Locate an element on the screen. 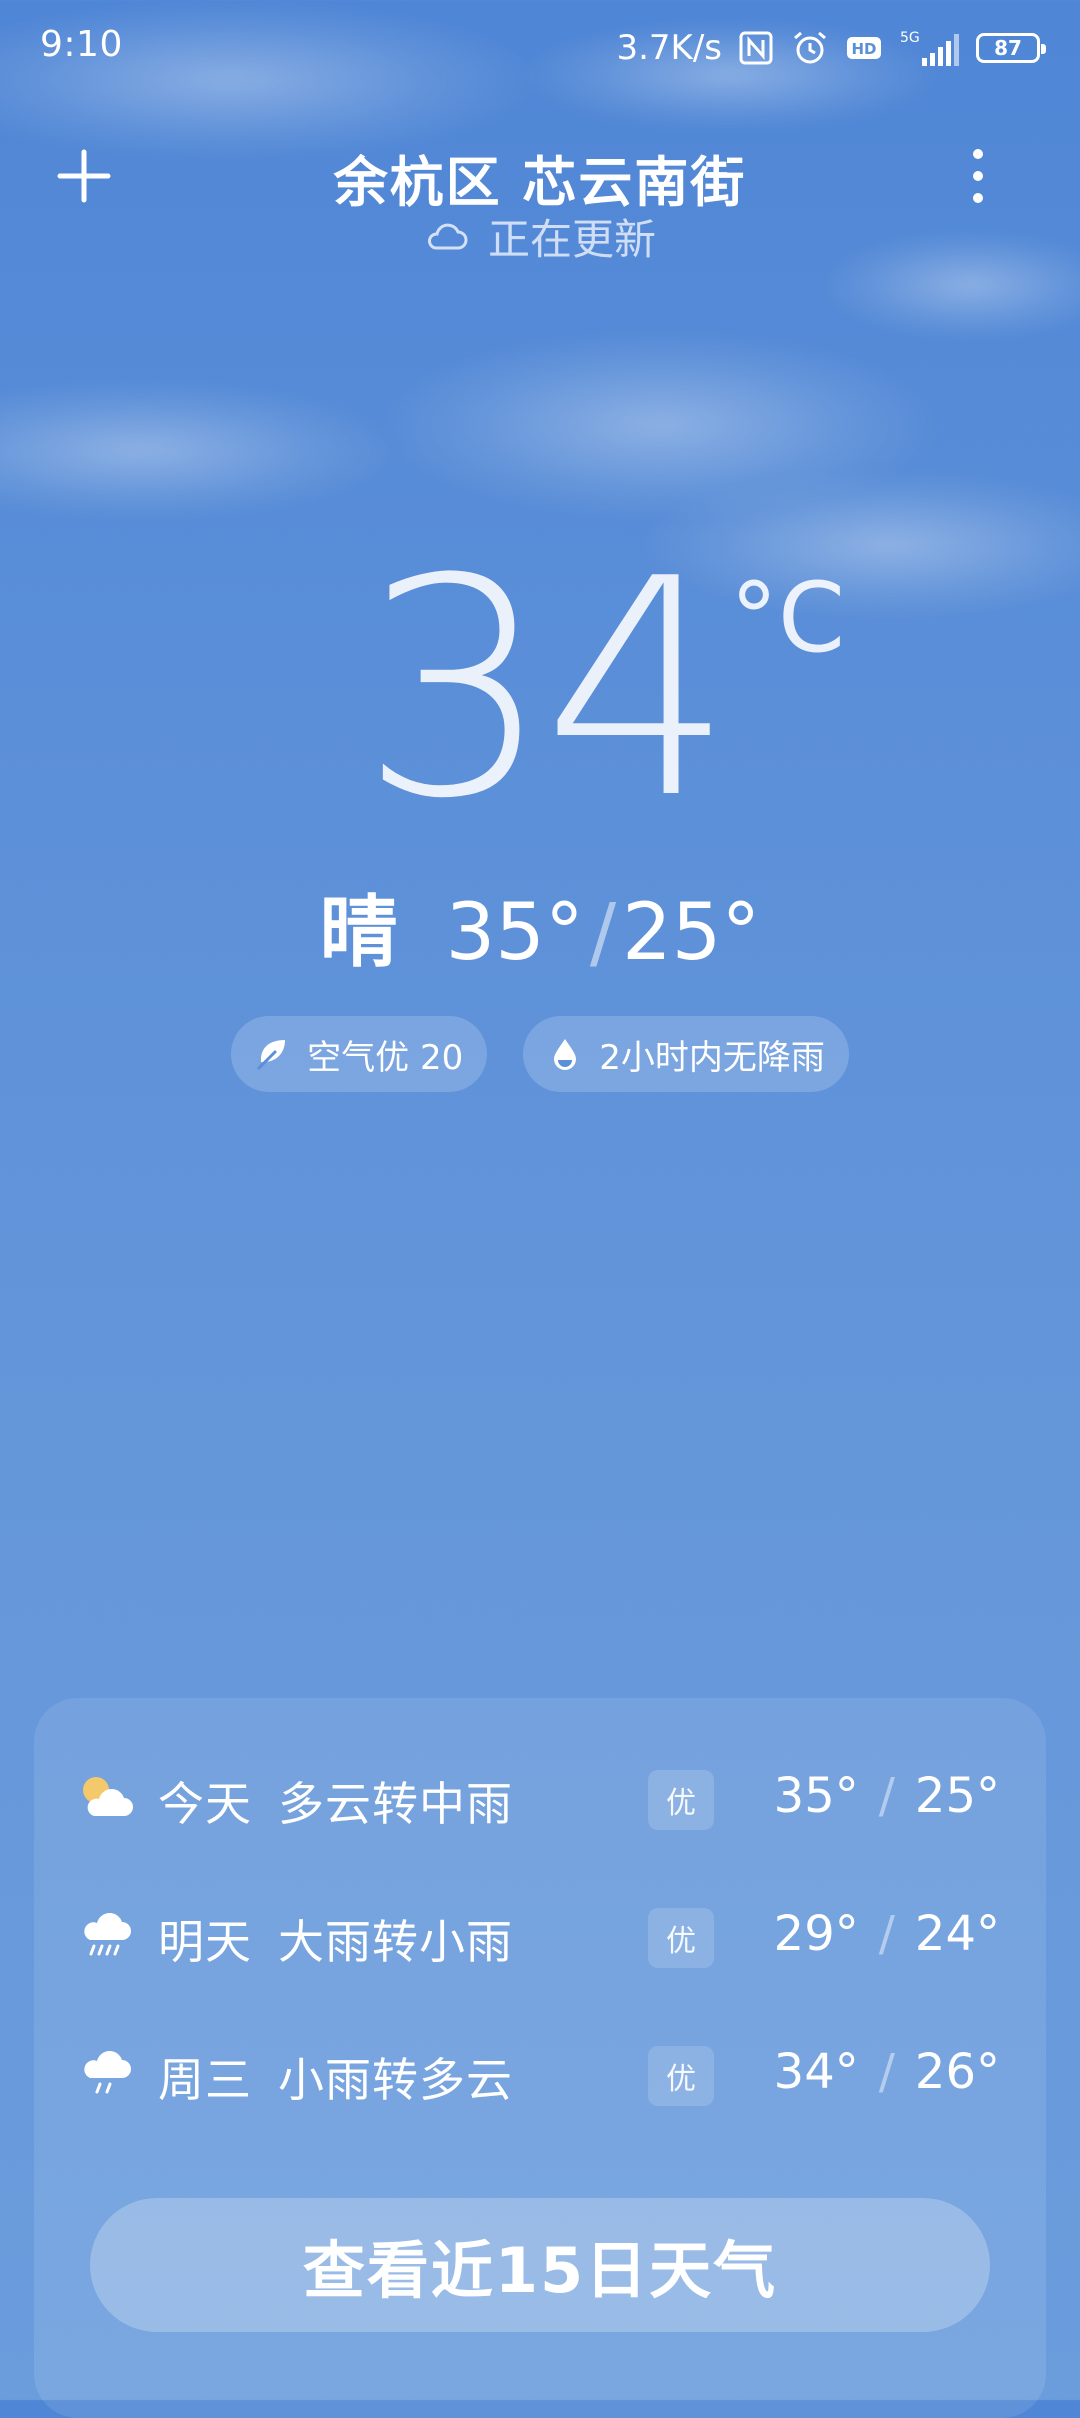  info-chips: 空气优 20 2小时内无降雨 is located at coordinates (540, 1054).